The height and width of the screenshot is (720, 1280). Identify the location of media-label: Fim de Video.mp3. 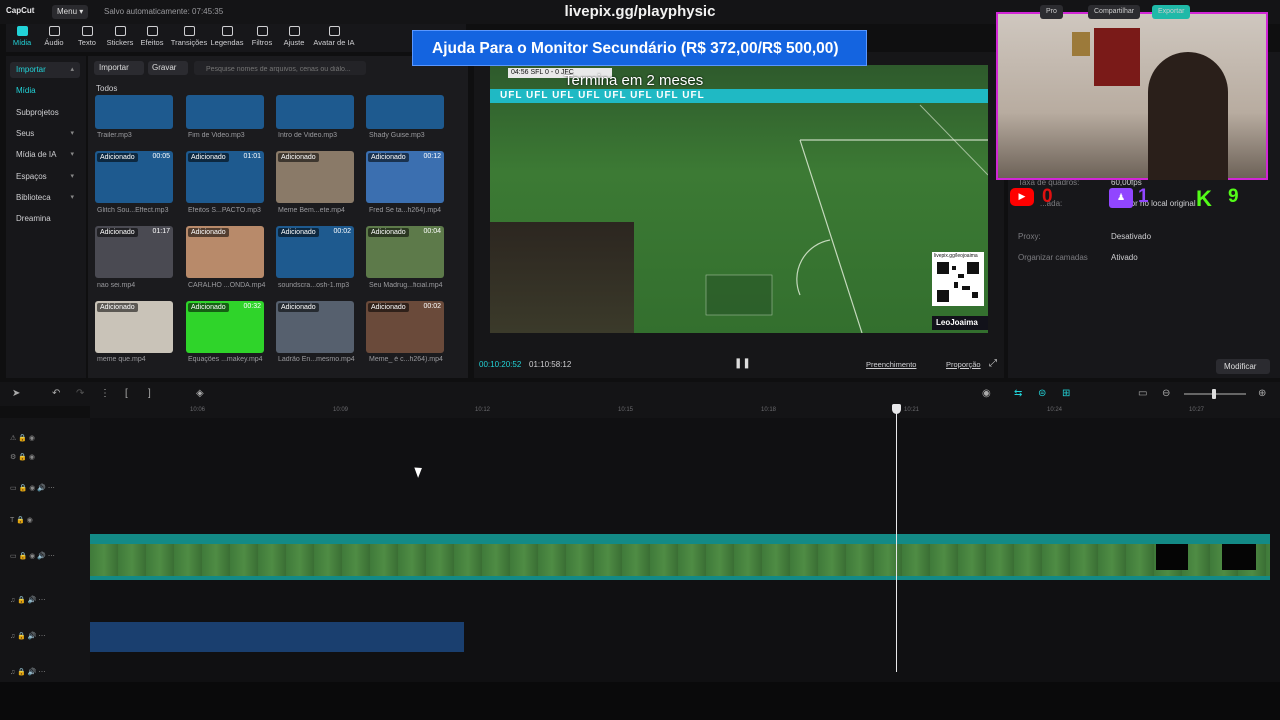
(216, 135).